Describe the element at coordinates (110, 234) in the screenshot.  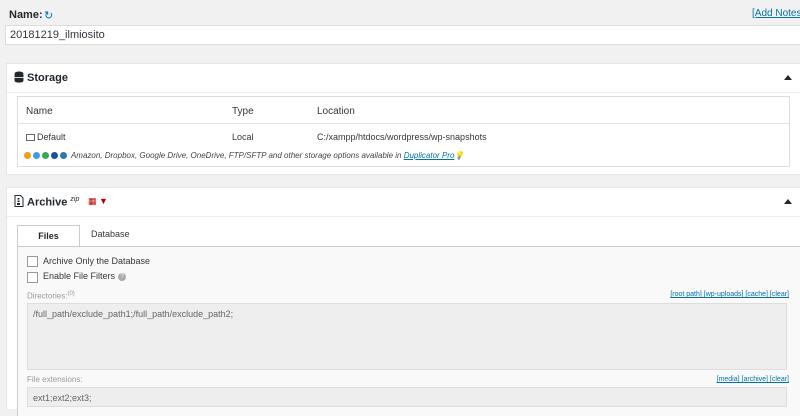
I see `tab-database: Database` at that location.